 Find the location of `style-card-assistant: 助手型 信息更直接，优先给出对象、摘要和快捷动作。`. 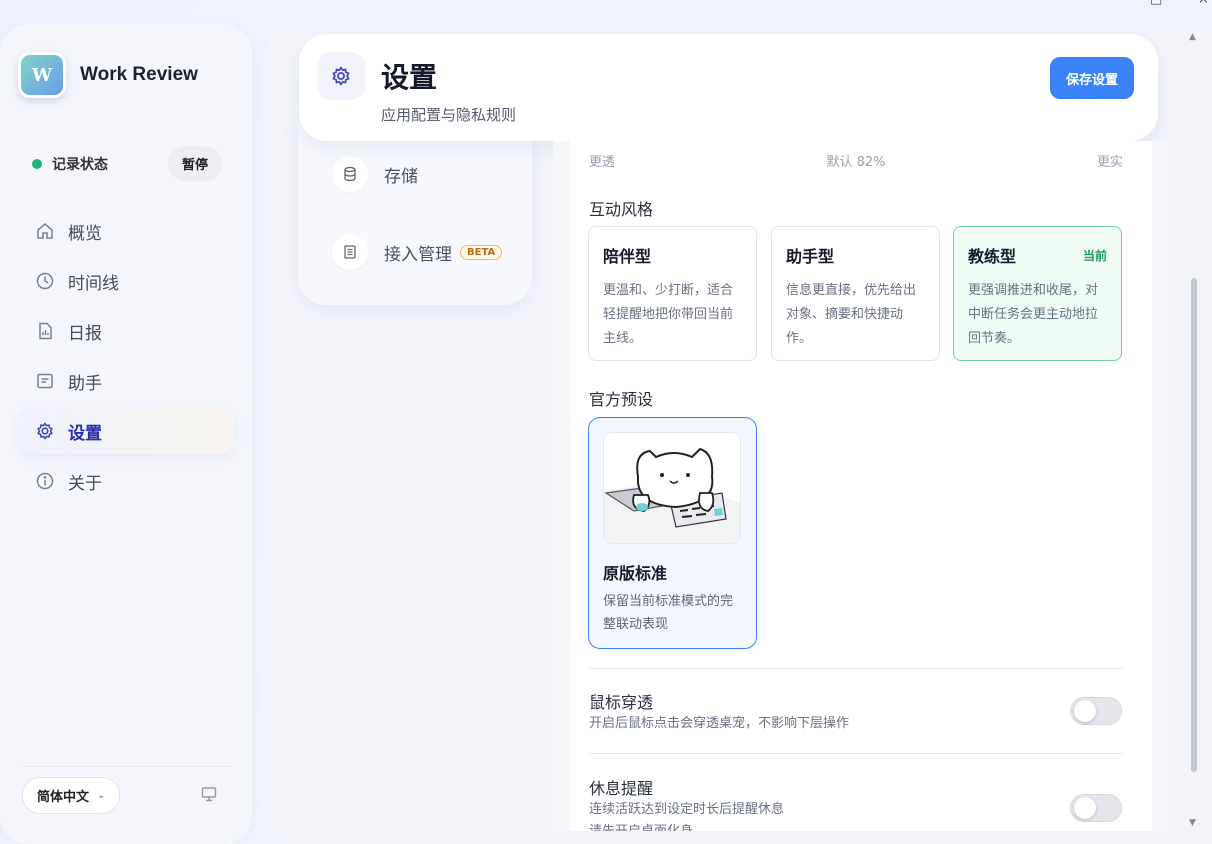

style-card-assistant: 助手型 信息更直接，优先给出对象、摘要和快捷动作。 is located at coordinates (855, 293).